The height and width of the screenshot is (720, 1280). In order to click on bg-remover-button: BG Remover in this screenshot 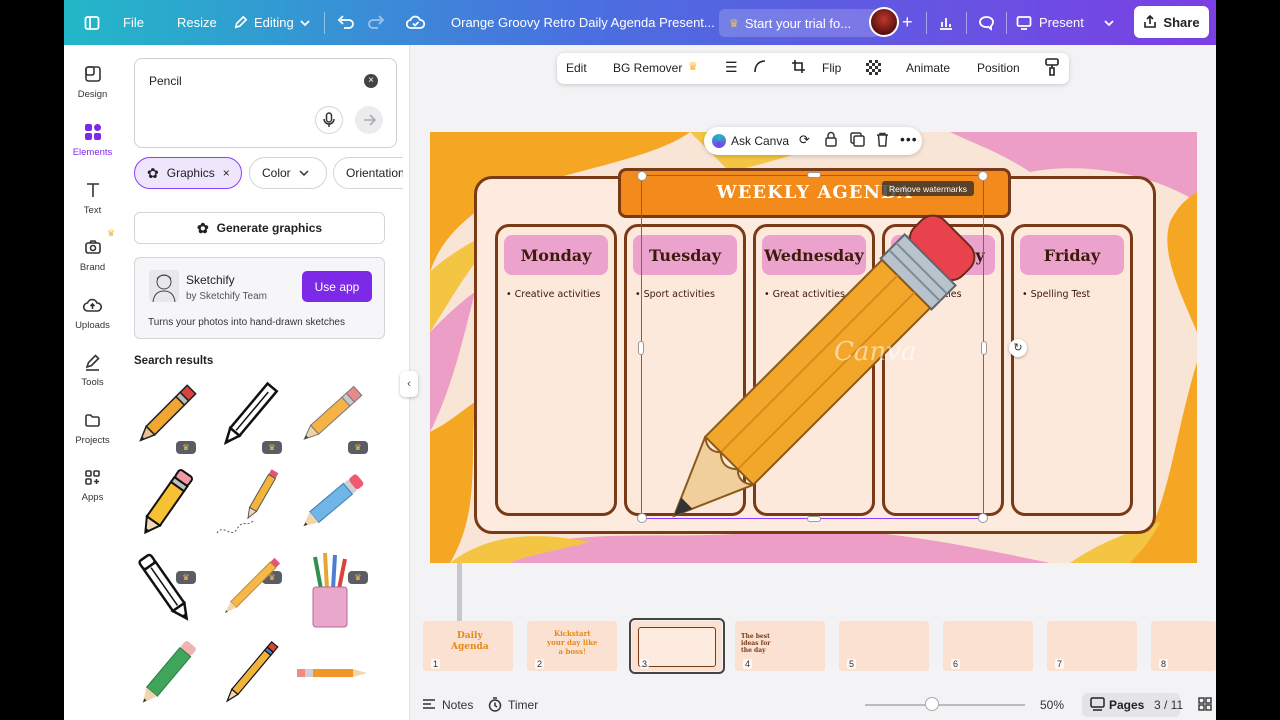, I will do `click(647, 68)`.